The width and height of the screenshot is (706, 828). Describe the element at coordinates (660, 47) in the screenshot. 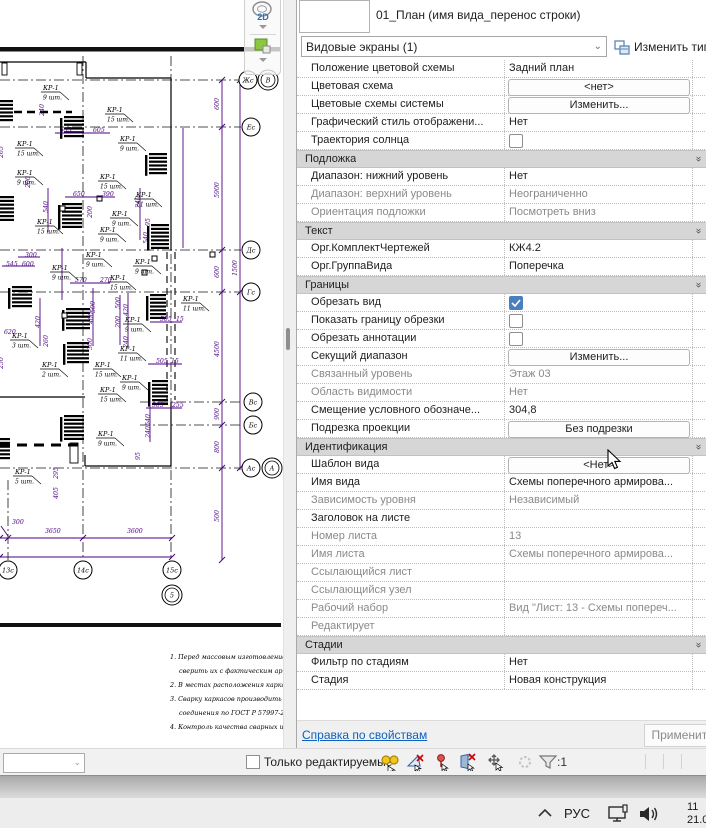

I see `edit-type-button: Изменить тип` at that location.